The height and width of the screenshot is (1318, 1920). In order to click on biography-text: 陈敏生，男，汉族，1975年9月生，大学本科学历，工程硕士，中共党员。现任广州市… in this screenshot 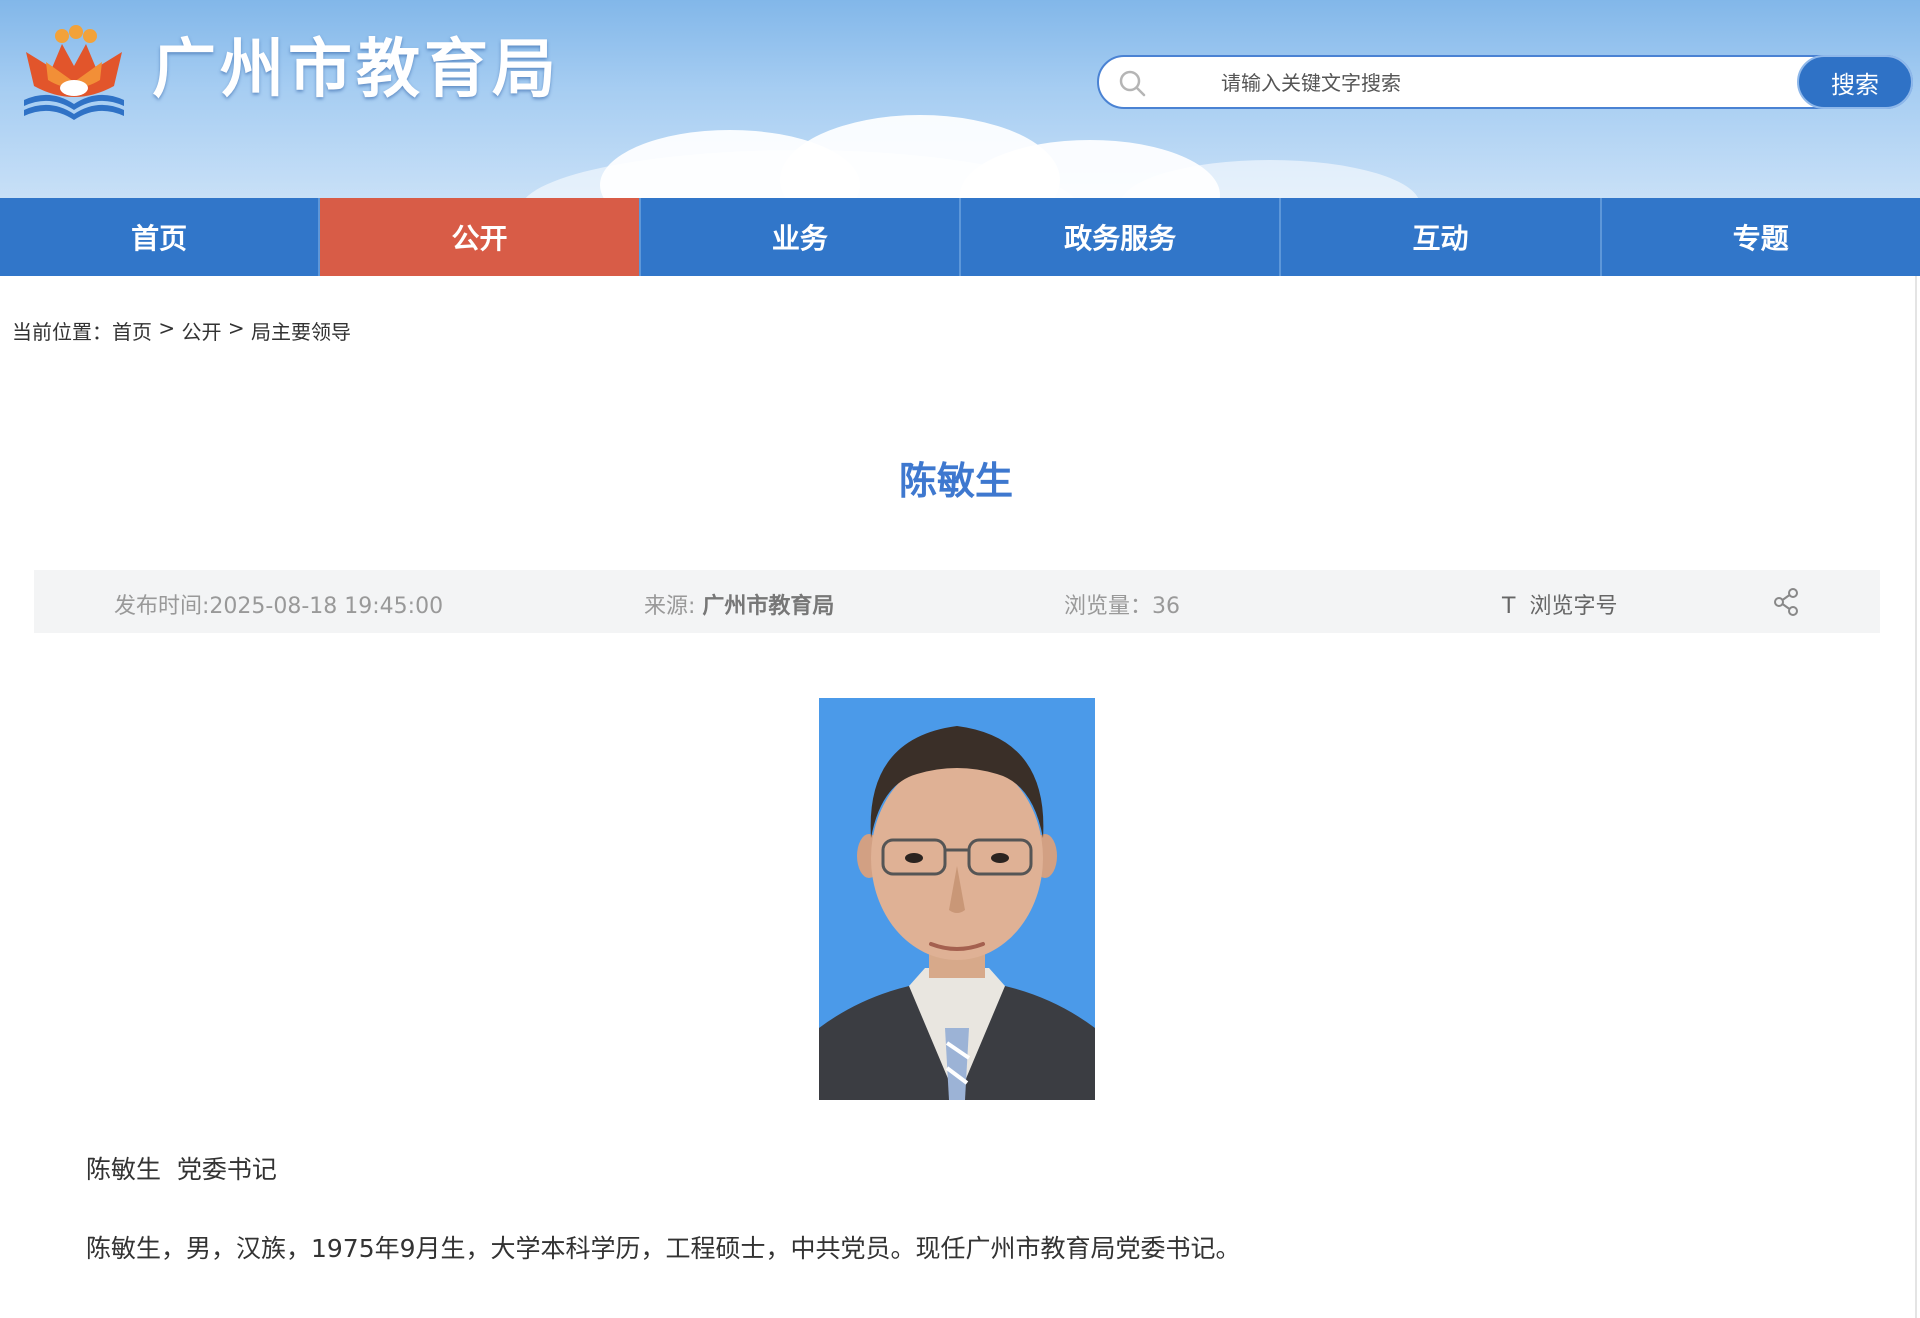, I will do `click(663, 1248)`.